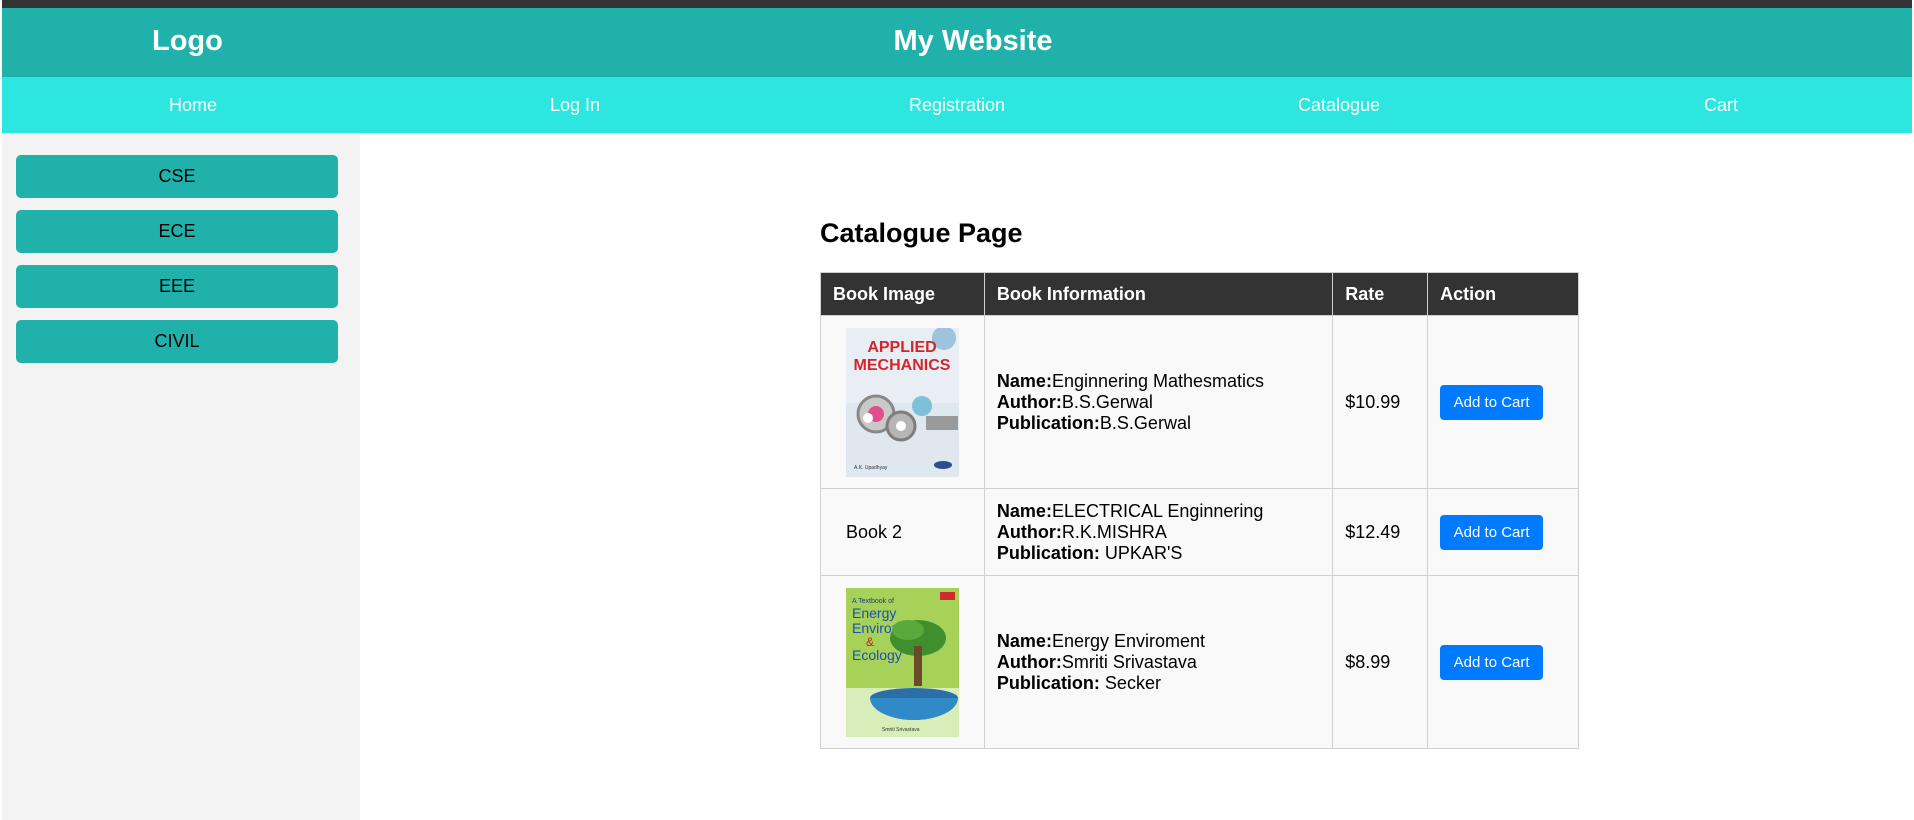 This screenshot has height=820, width=1914. I want to click on column-header-rate: Rate, so click(1380, 294).